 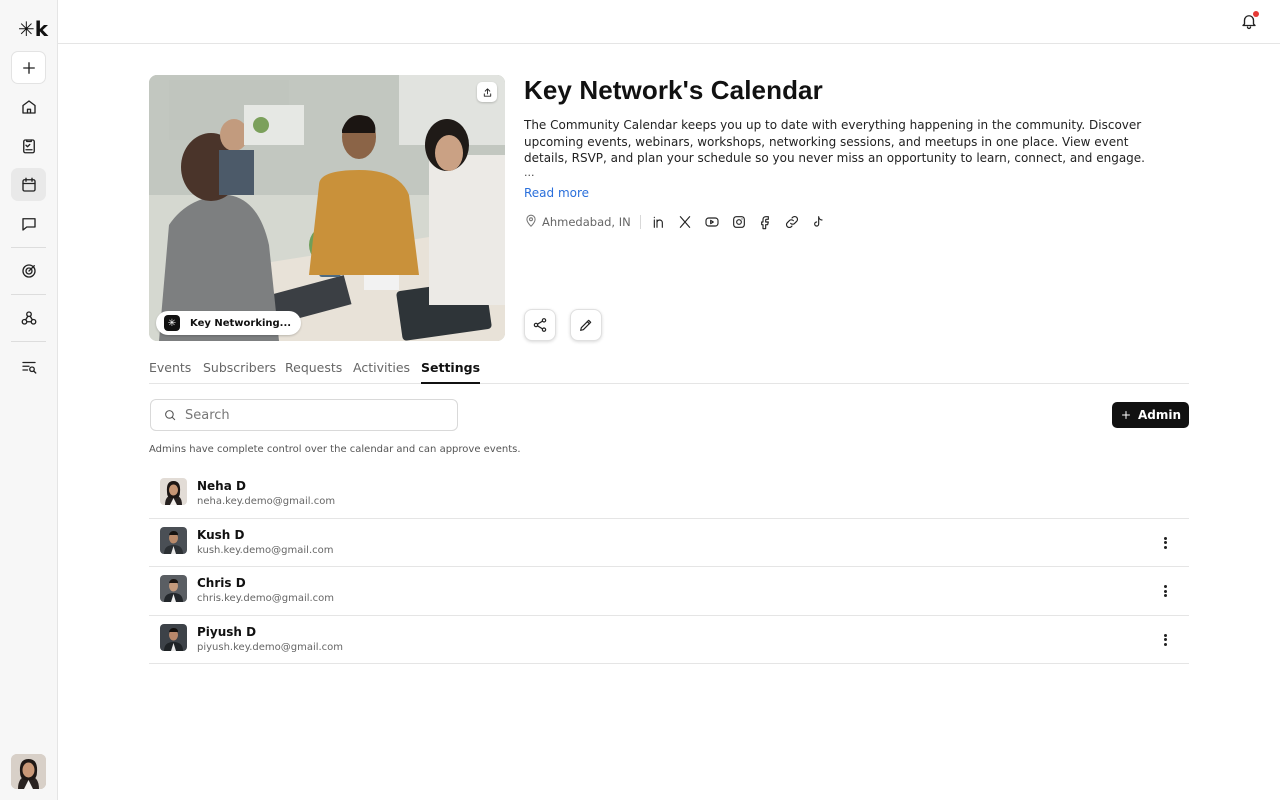 What do you see at coordinates (640, 222) in the screenshot?
I see `info-divider` at bounding box center [640, 222].